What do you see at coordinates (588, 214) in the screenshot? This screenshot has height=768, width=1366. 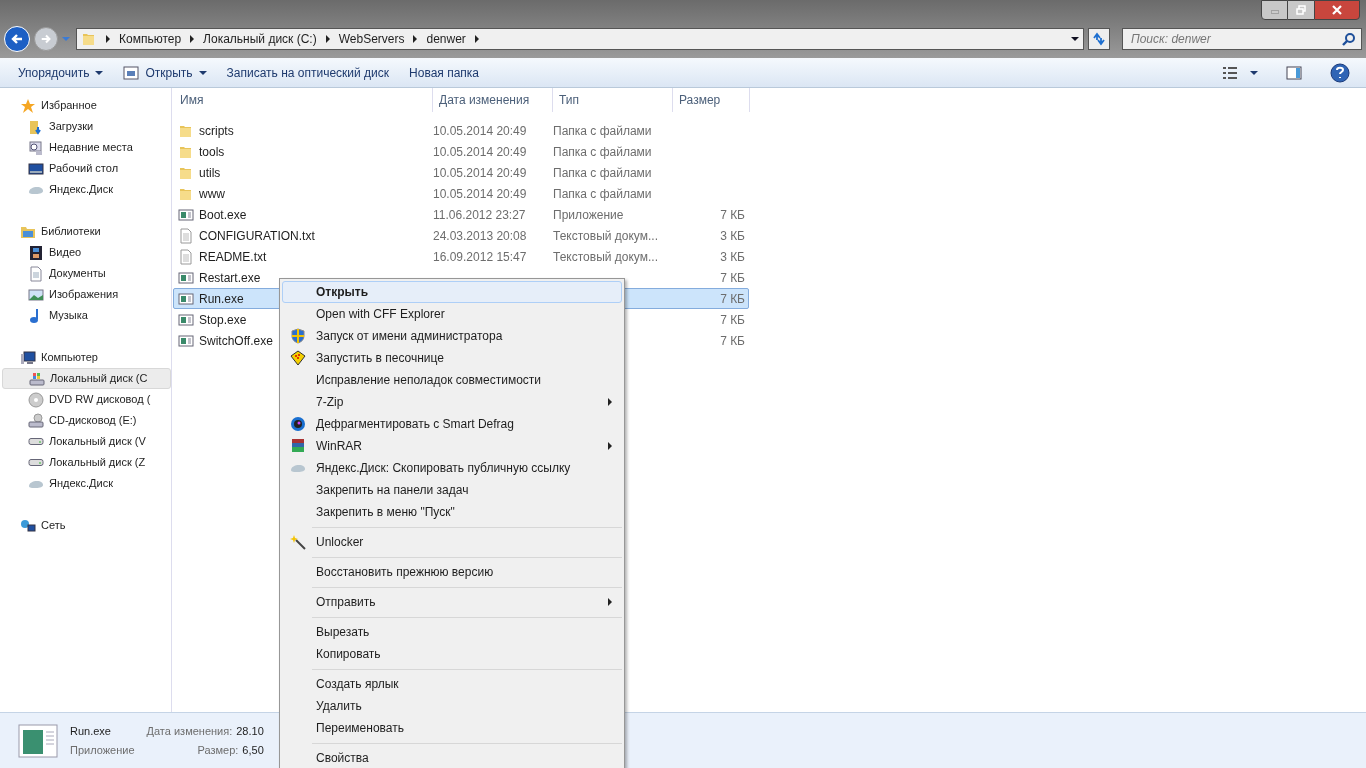 I see `type-cell: Приложение` at bounding box center [588, 214].